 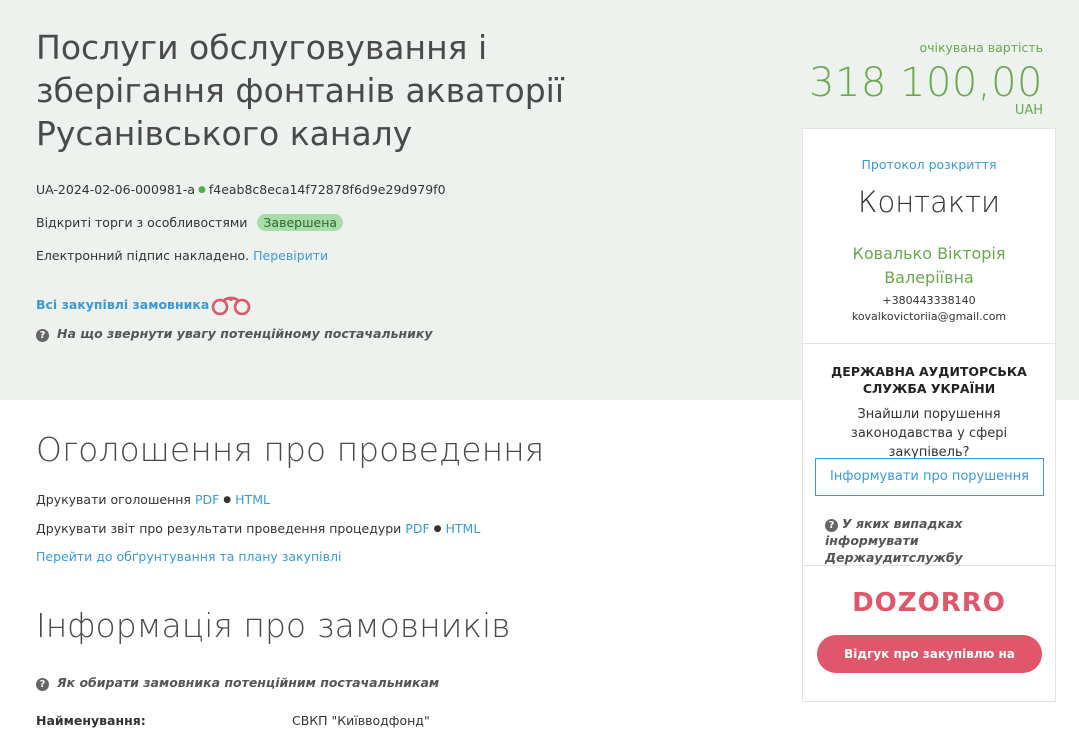 What do you see at coordinates (91, 720) in the screenshot?
I see `customer-name-label: Найменування:` at bounding box center [91, 720].